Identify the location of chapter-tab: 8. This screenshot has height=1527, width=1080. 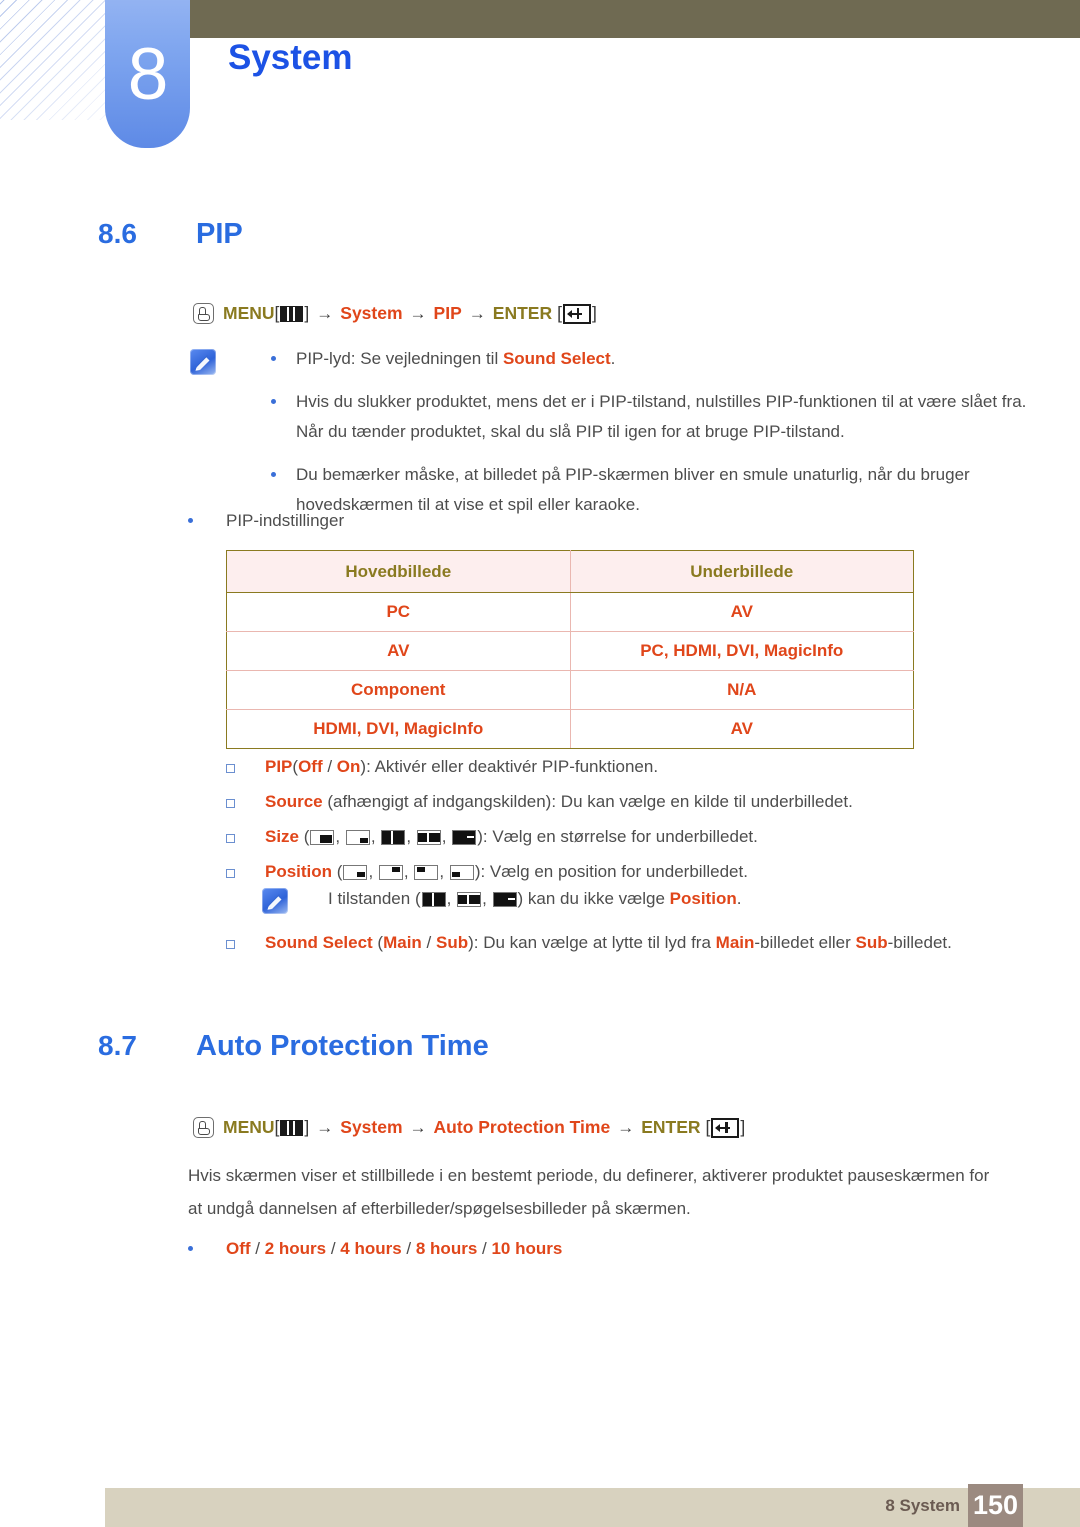
(147, 74).